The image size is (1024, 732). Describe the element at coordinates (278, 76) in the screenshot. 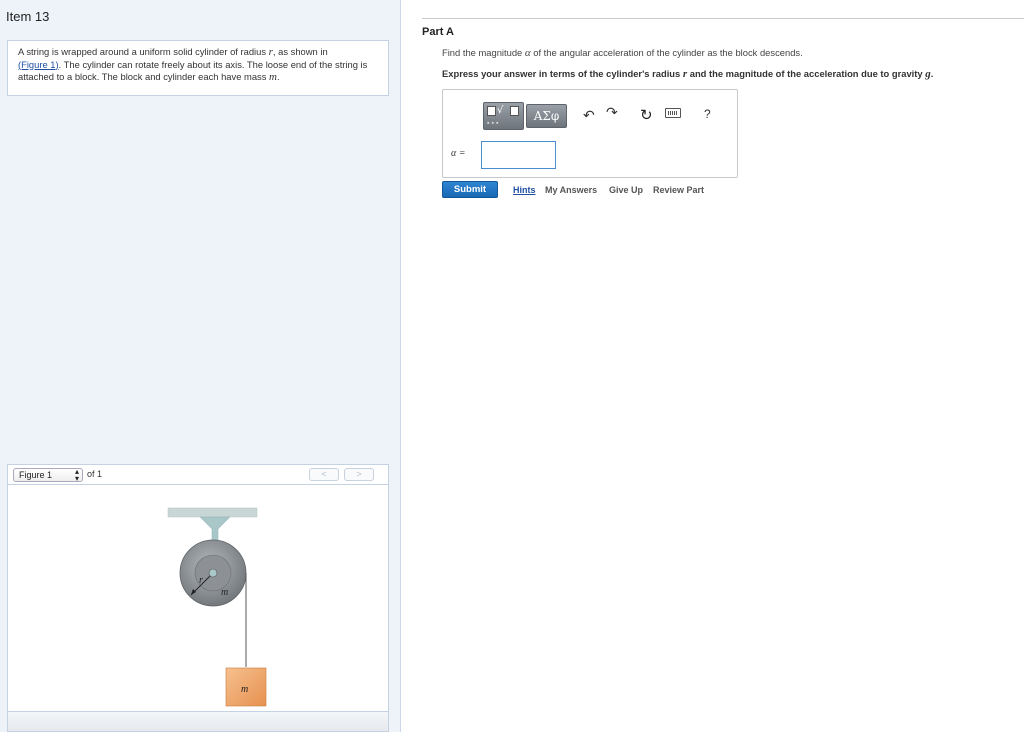

I see `problem-text: .` at that location.